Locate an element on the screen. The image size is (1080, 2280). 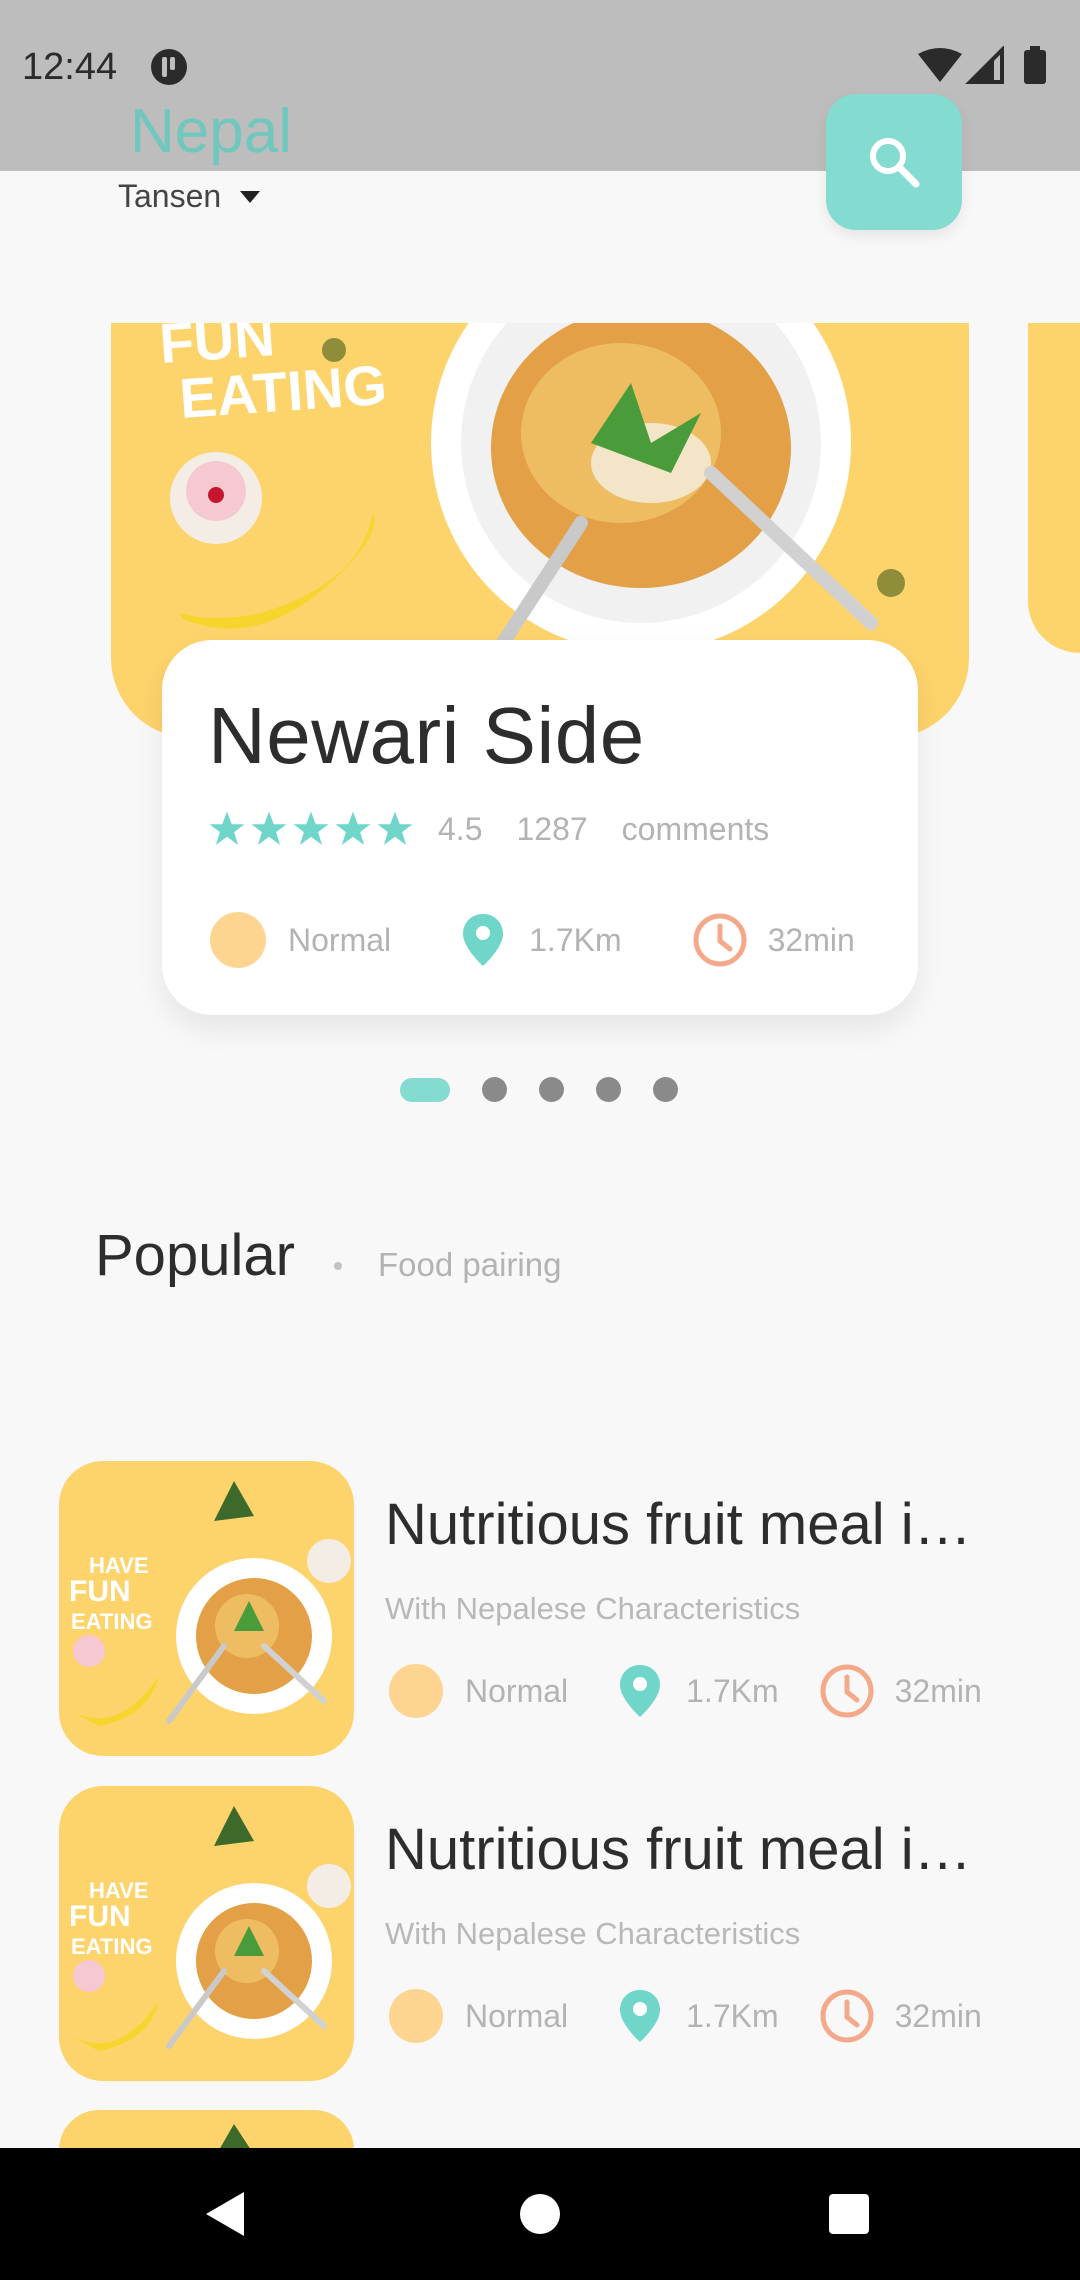
hero-rating: 4.5 1287 comments is located at coordinates (488, 829).